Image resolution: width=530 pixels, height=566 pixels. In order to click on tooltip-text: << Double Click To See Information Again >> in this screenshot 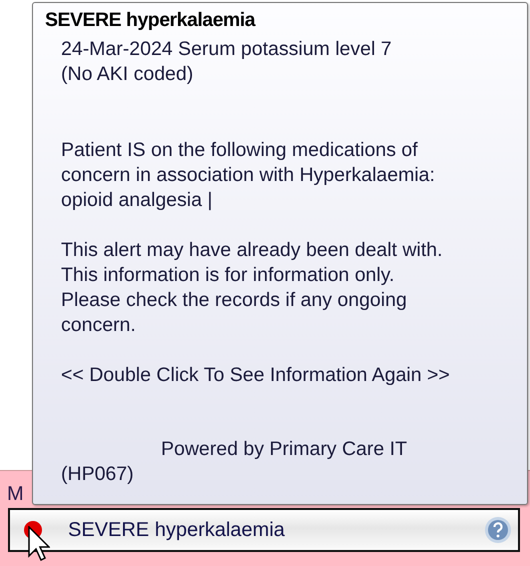, I will do `click(255, 375)`.